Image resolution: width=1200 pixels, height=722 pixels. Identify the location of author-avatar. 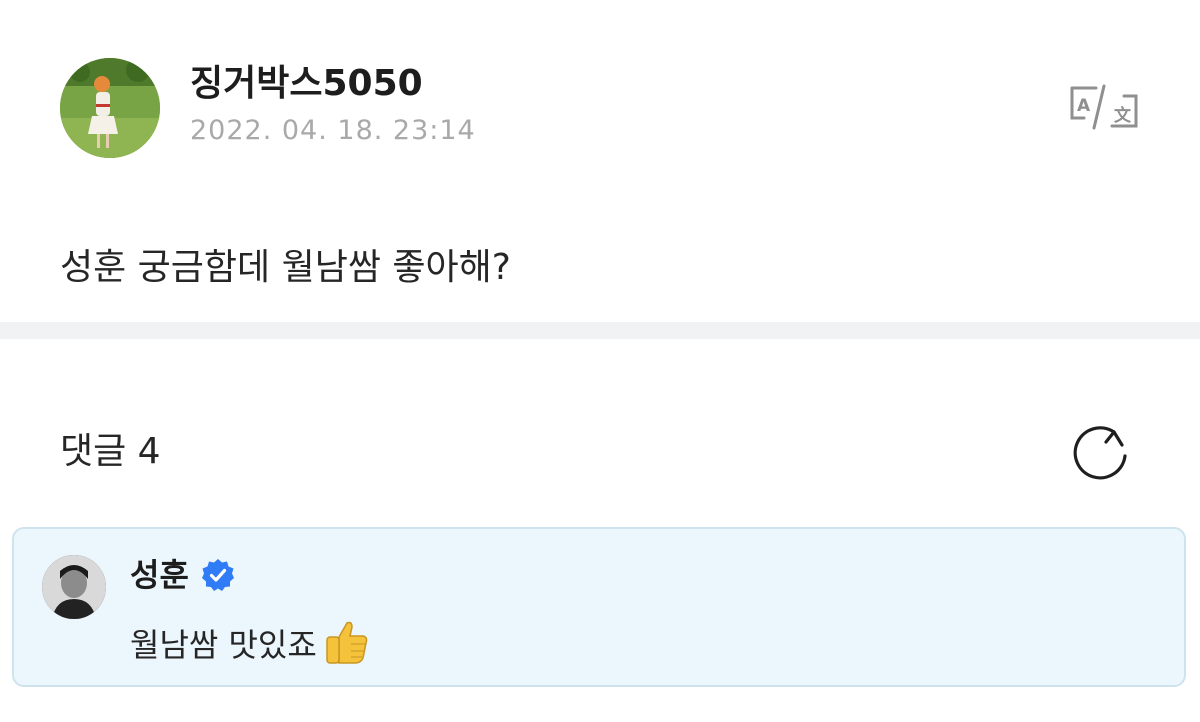
(110, 108).